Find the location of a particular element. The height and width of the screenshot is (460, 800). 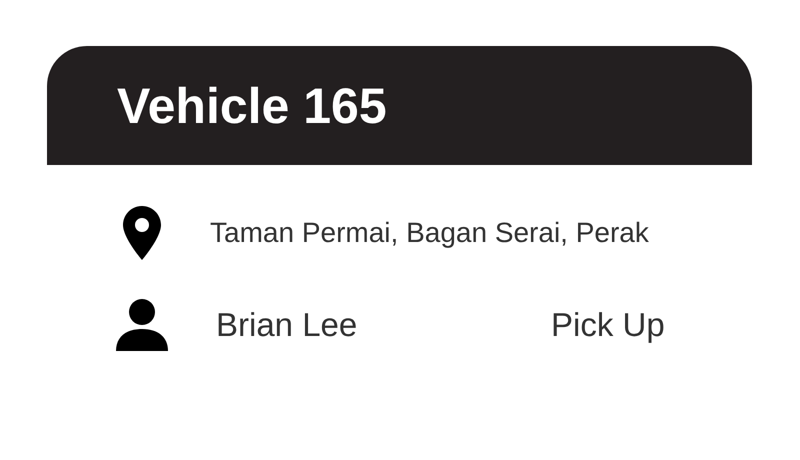

address-text: Taman Permai, Bagan Serai, Perak is located at coordinates (429, 233).